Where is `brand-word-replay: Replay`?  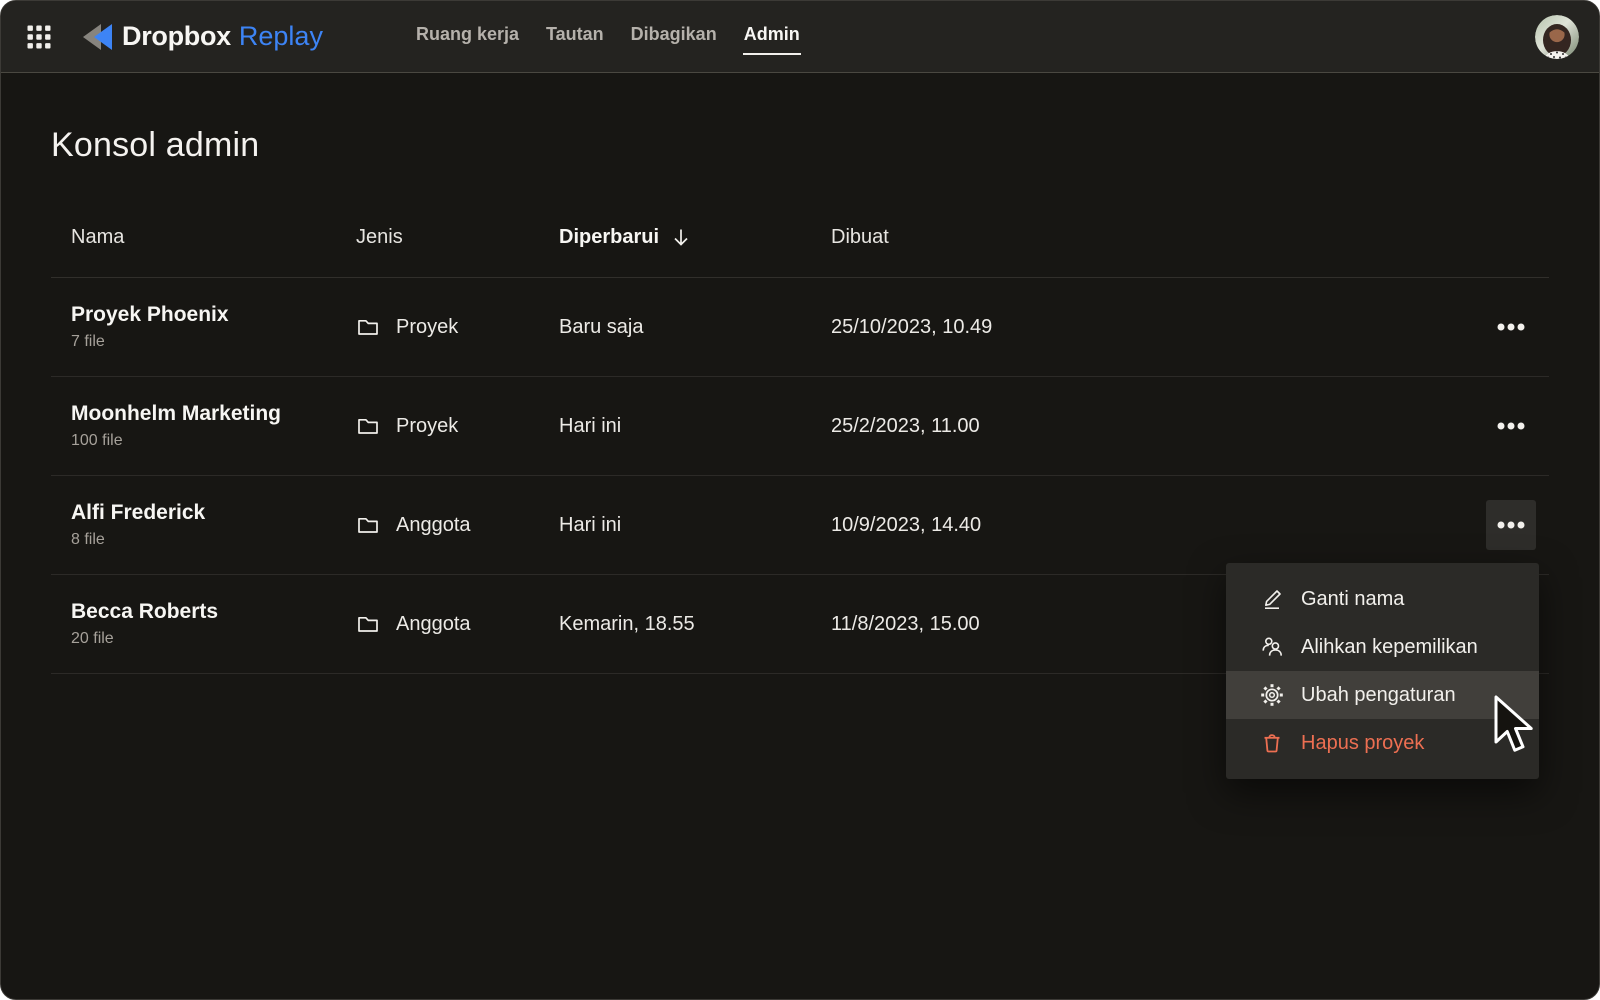
brand-word-replay: Replay is located at coordinates (280, 36).